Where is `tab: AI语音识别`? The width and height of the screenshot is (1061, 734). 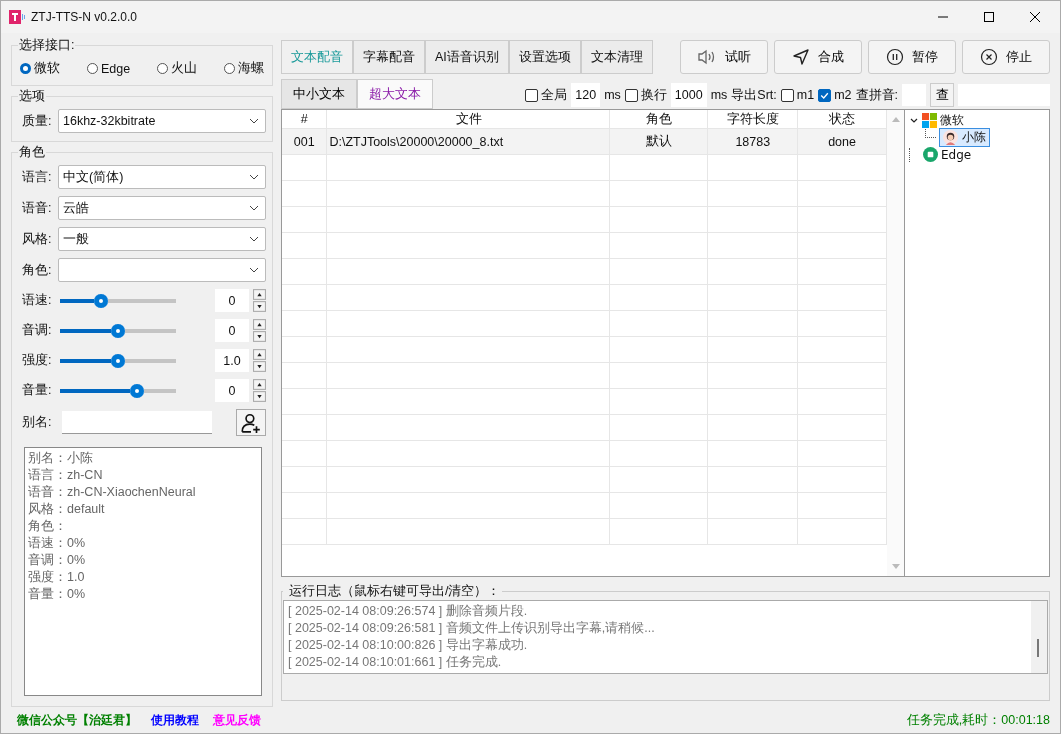 tab: AI语音识别 is located at coordinates (467, 57).